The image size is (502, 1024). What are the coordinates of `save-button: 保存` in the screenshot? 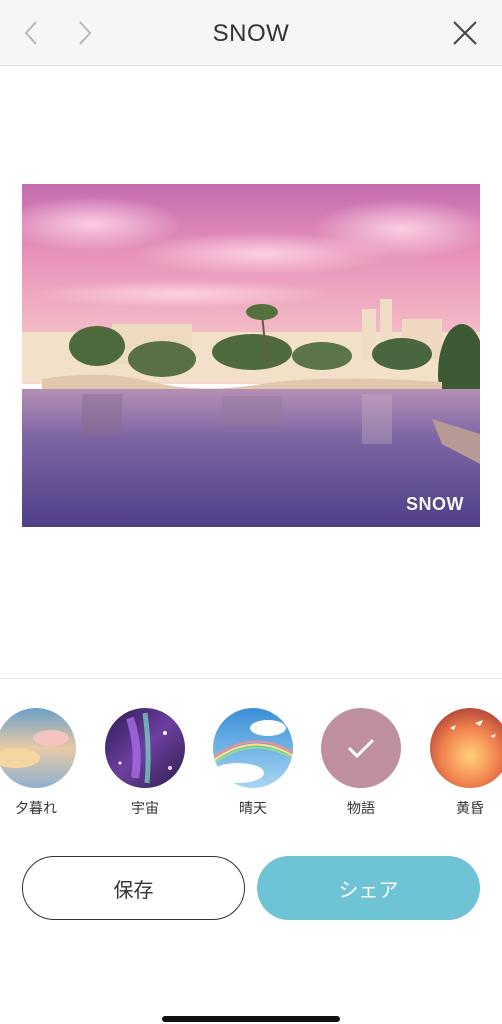 It's located at (133, 888).